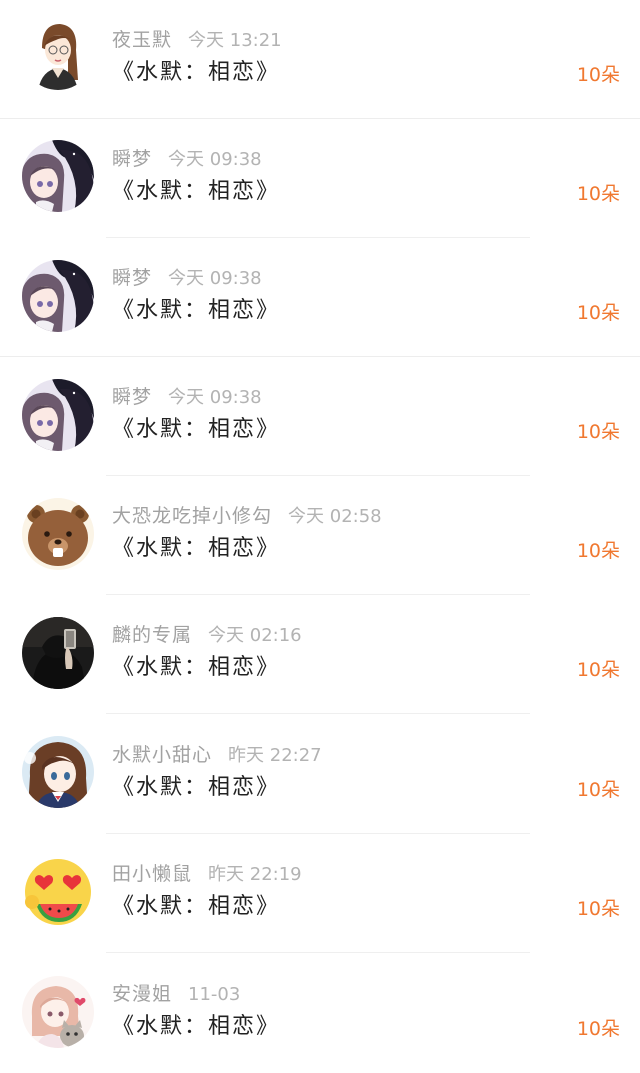 This screenshot has width=640, height=1073. I want to click on brown-bear-icon, so click(58, 534).